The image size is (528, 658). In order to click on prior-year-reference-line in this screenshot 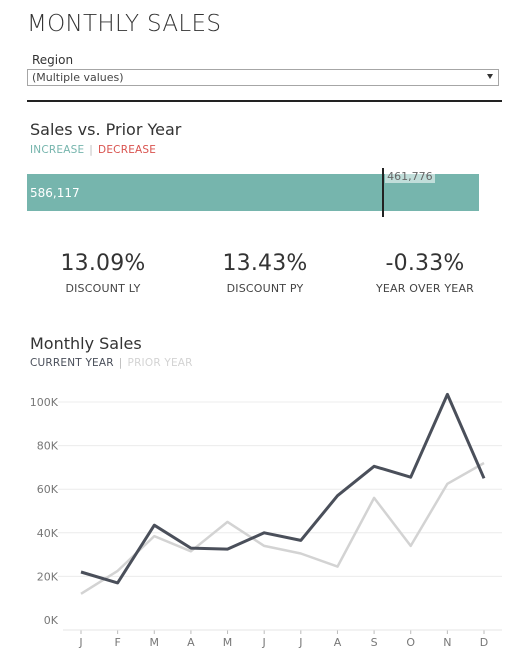, I will do `click(383, 192)`.